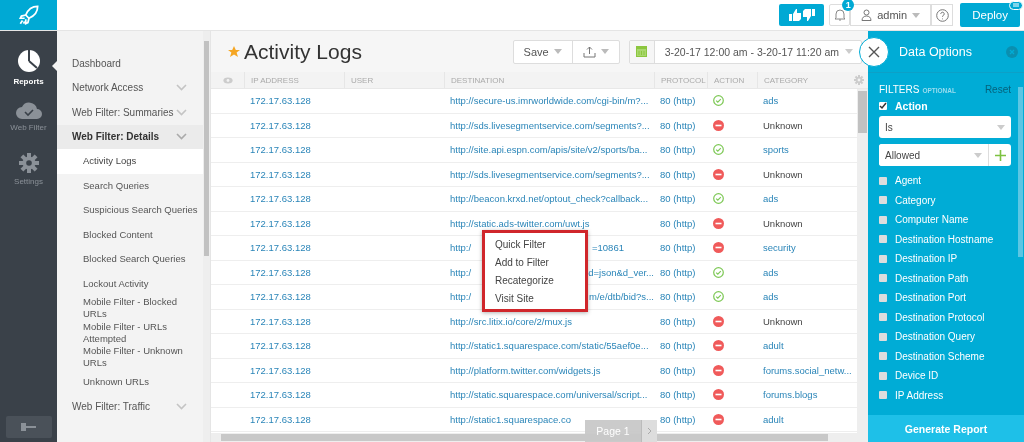  What do you see at coordinates (510, 419) in the screenshot?
I see `destination-cell: http://static1.squarespace.co` at bounding box center [510, 419].